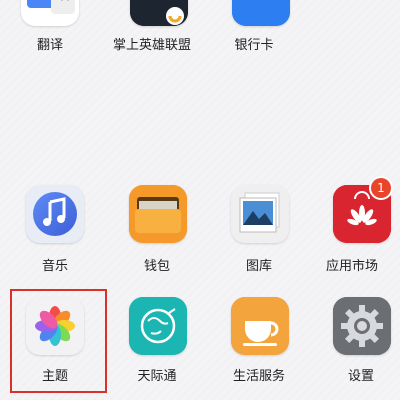 This screenshot has width=400, height=400. I want to click on app-gallery: 图库, so click(259, 230).